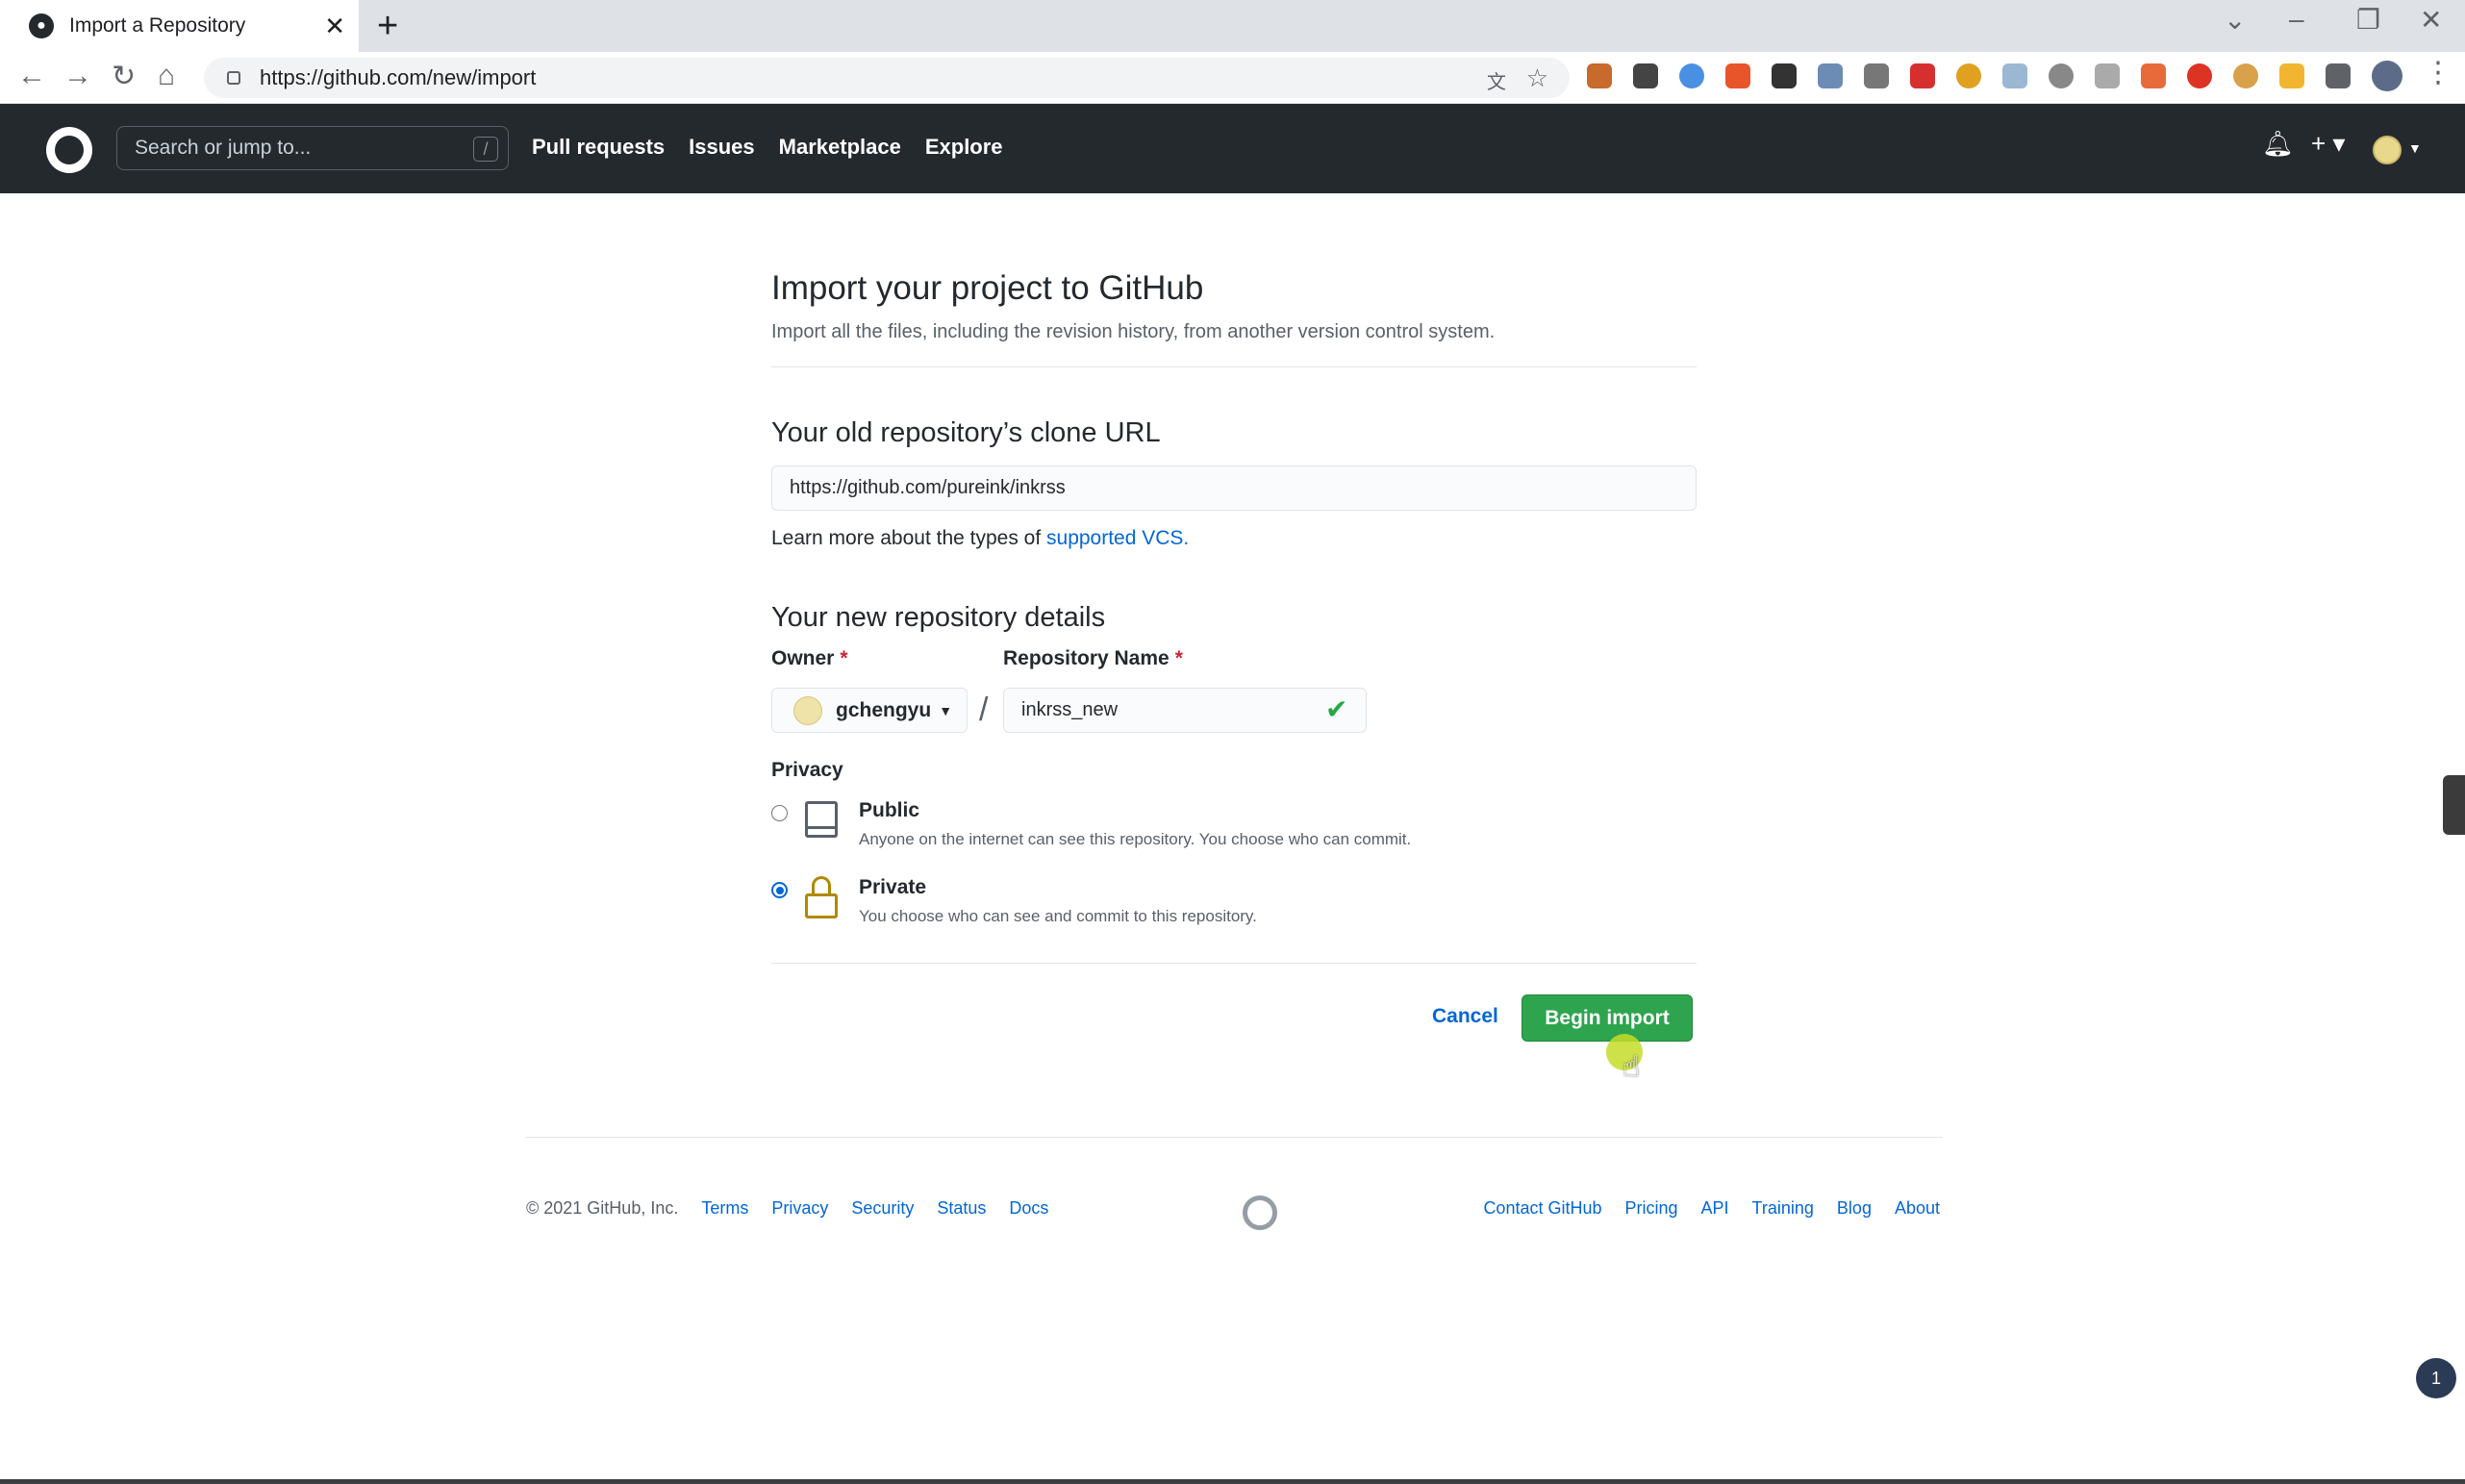  I want to click on search-shortcut-key: /, so click(486, 149).